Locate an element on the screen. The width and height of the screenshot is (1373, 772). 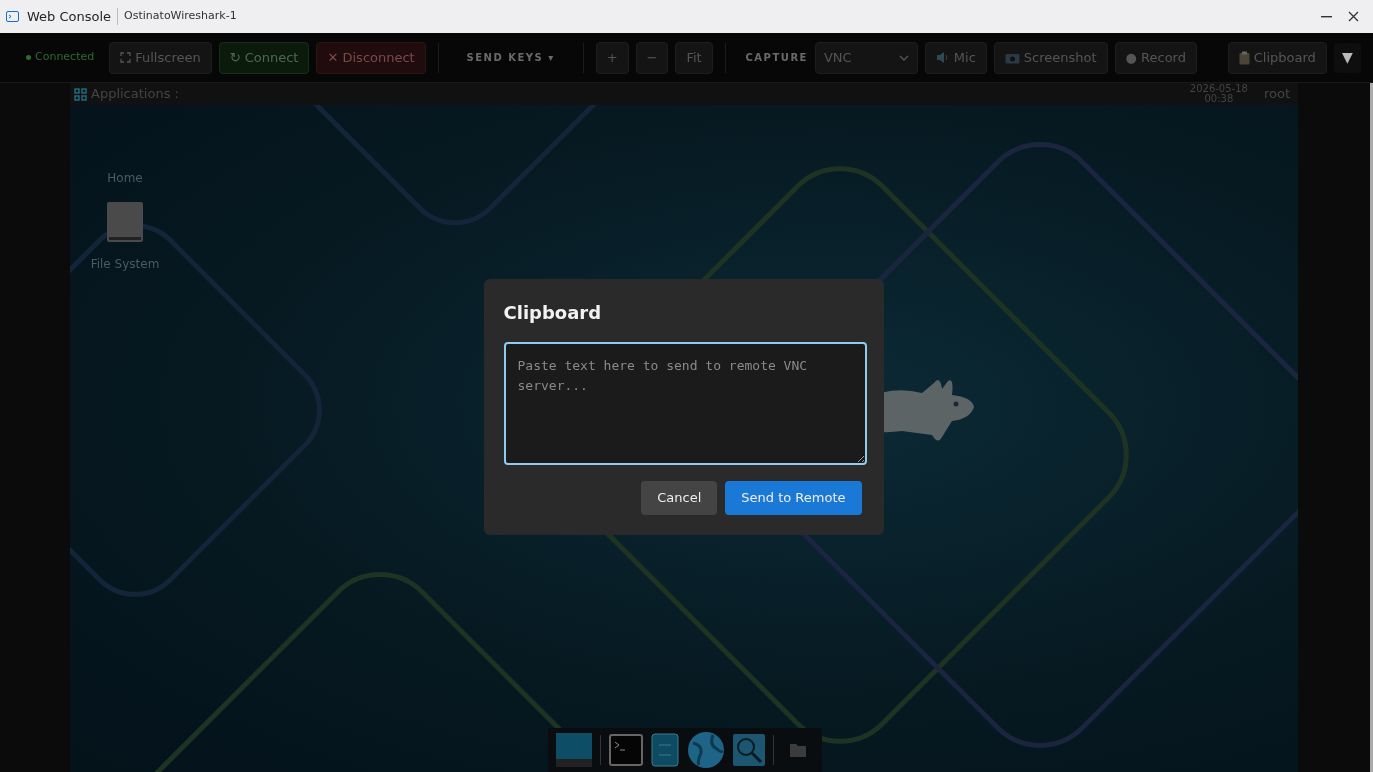
capture-label: CAPTURE is located at coordinates (776, 58).